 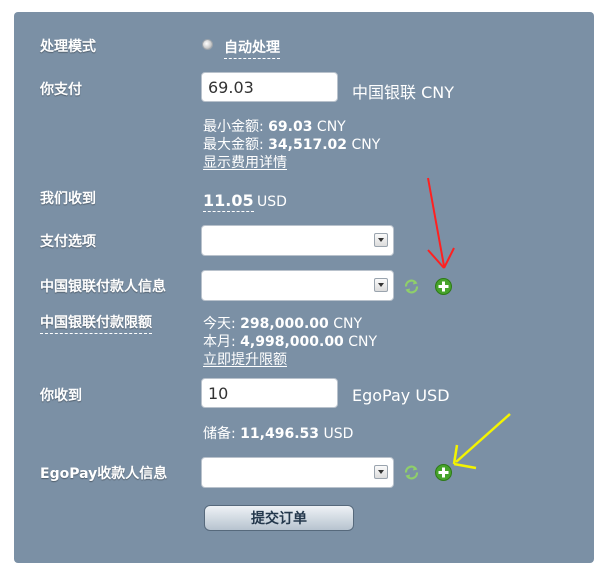 I want to click on limit-month: 本月: 4,998,000.00 CNY, so click(x=290, y=341).